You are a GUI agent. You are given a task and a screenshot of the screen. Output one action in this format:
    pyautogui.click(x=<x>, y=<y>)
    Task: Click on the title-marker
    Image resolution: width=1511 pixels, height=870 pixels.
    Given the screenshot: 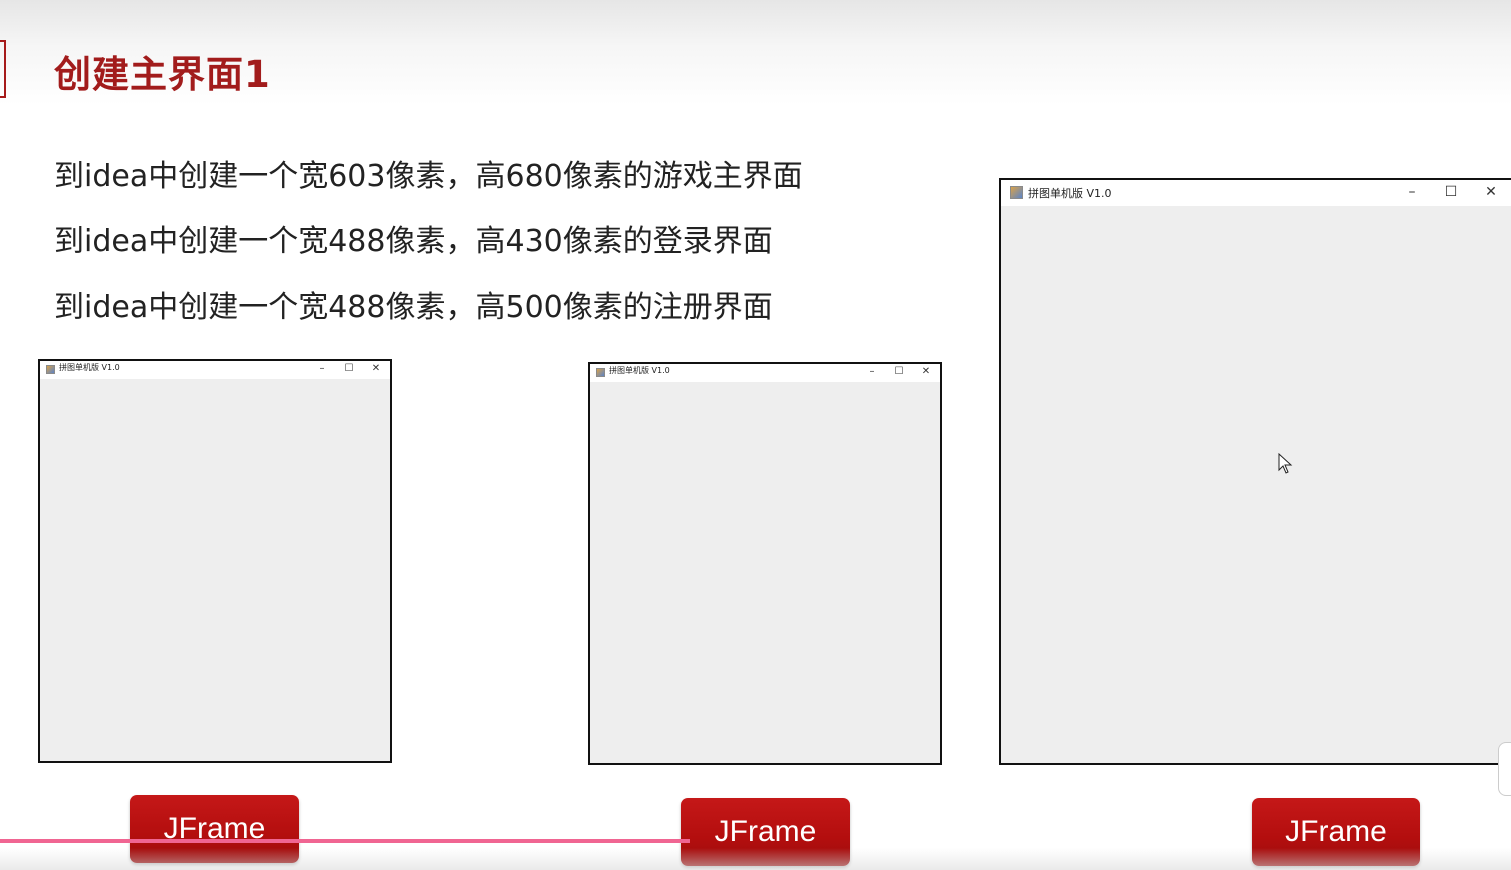 What is the action you would take?
    pyautogui.click(x=3, y=69)
    